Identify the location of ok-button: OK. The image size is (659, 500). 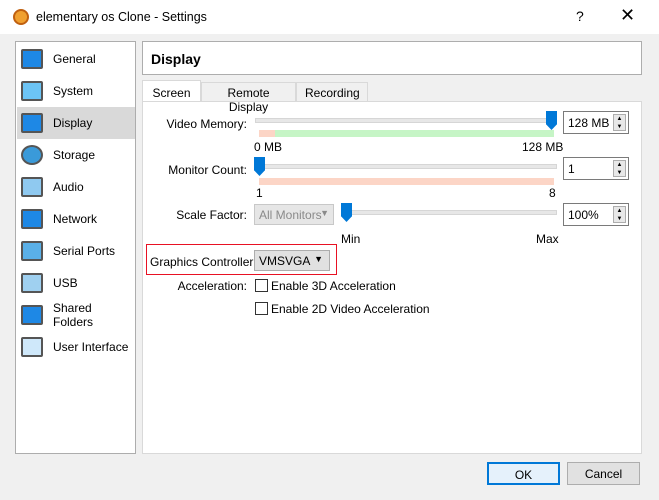
(523, 473).